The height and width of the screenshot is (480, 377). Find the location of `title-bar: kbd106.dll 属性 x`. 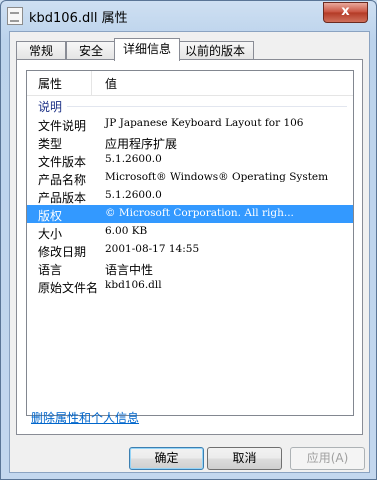

title-bar: kbd106.dll 属性 x is located at coordinates (188, 15).